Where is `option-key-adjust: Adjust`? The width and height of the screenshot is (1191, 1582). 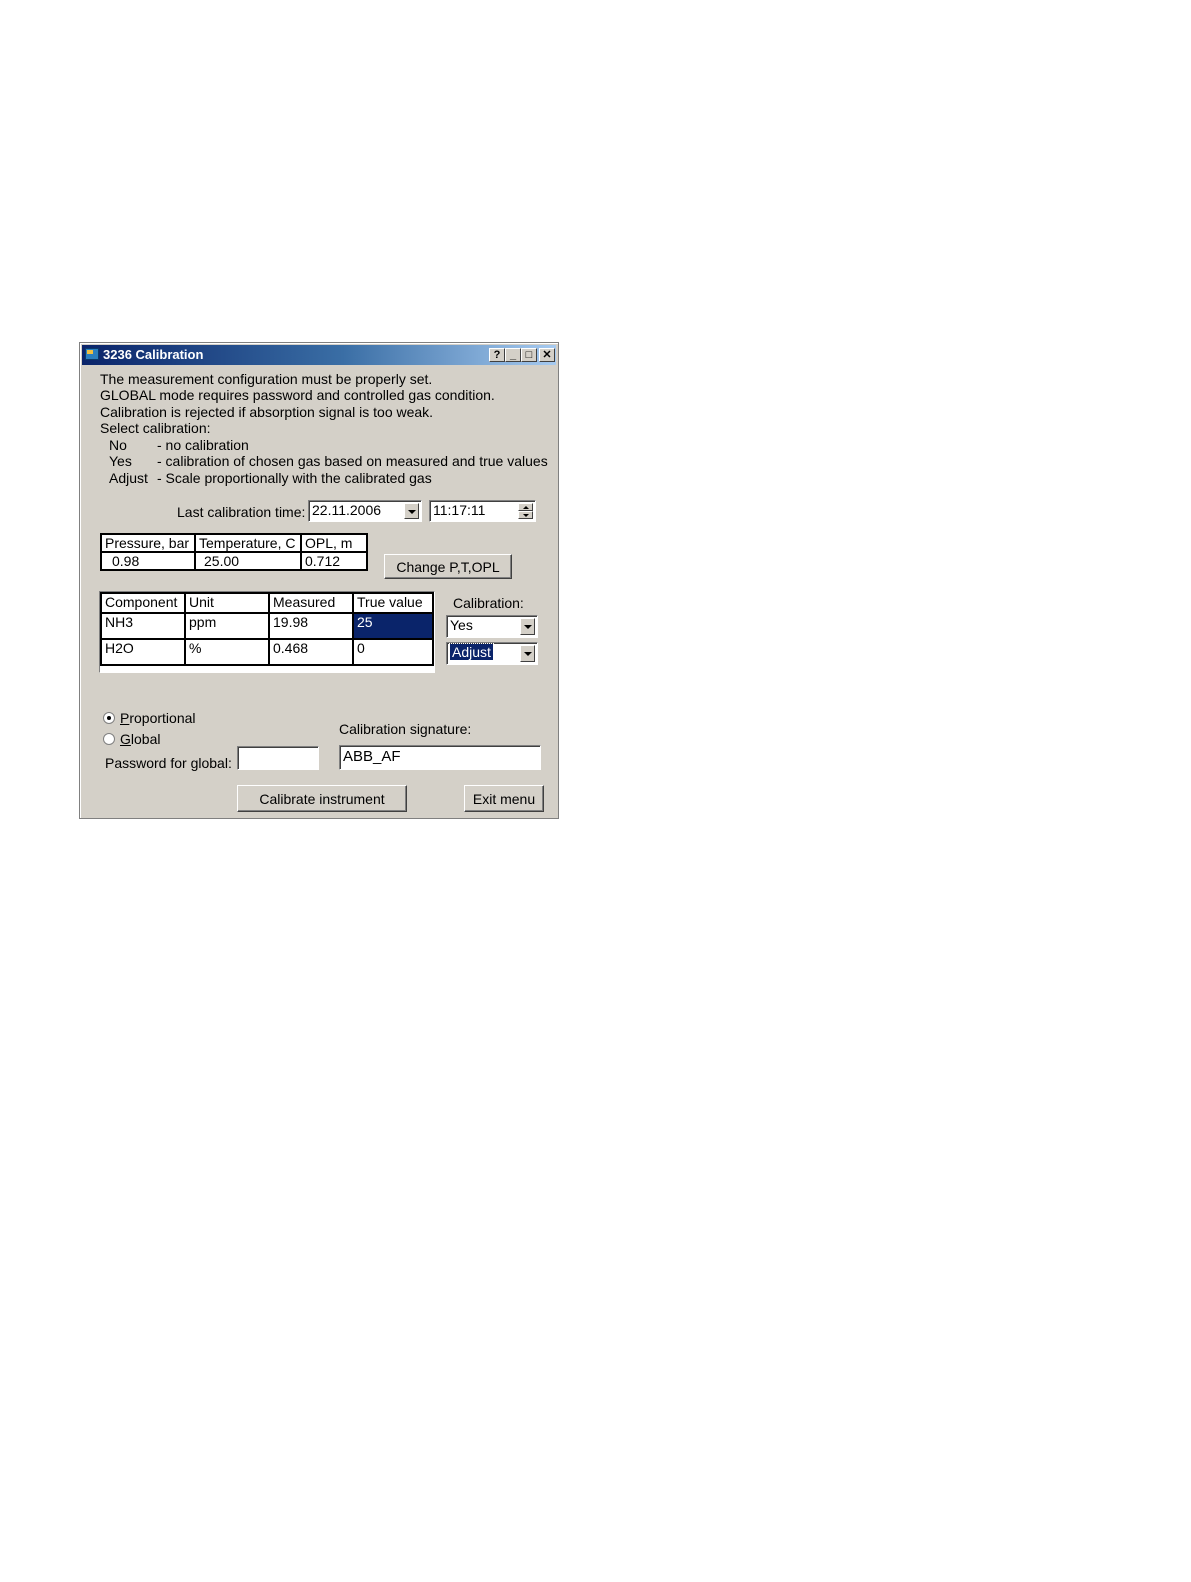 option-key-adjust: Adjust is located at coordinates (128, 478).